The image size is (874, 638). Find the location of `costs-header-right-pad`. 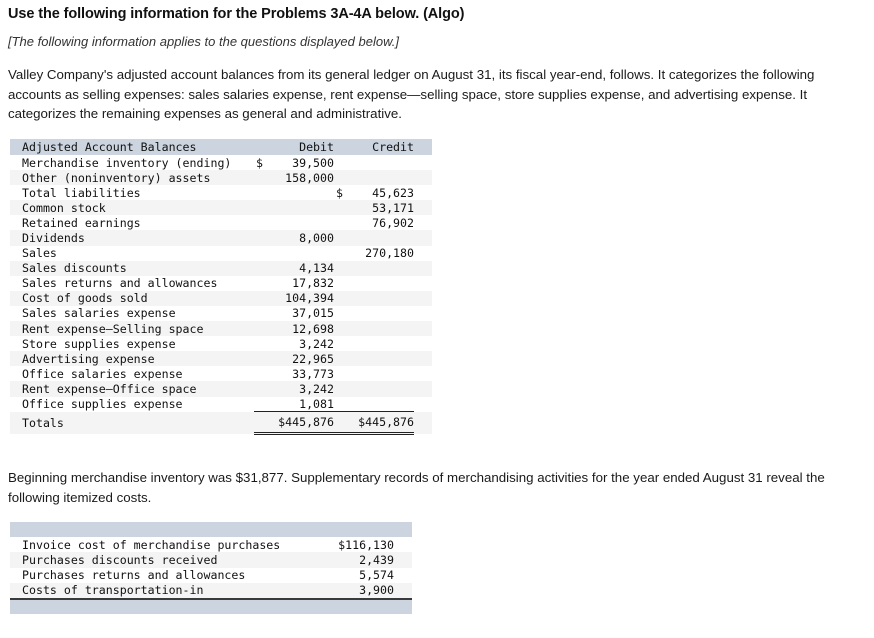

costs-header-right-pad is located at coordinates (404, 529).